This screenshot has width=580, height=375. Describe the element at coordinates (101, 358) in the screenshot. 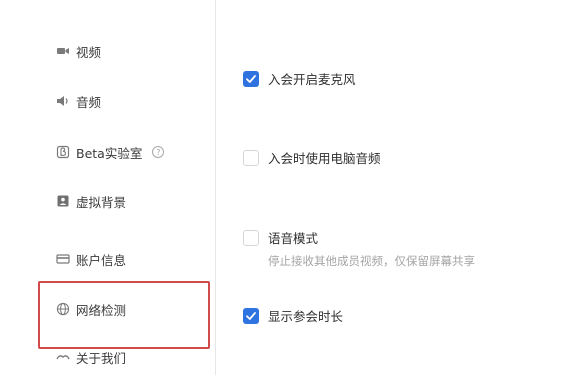

I see `sidebar-item-label: 关于我们` at that location.